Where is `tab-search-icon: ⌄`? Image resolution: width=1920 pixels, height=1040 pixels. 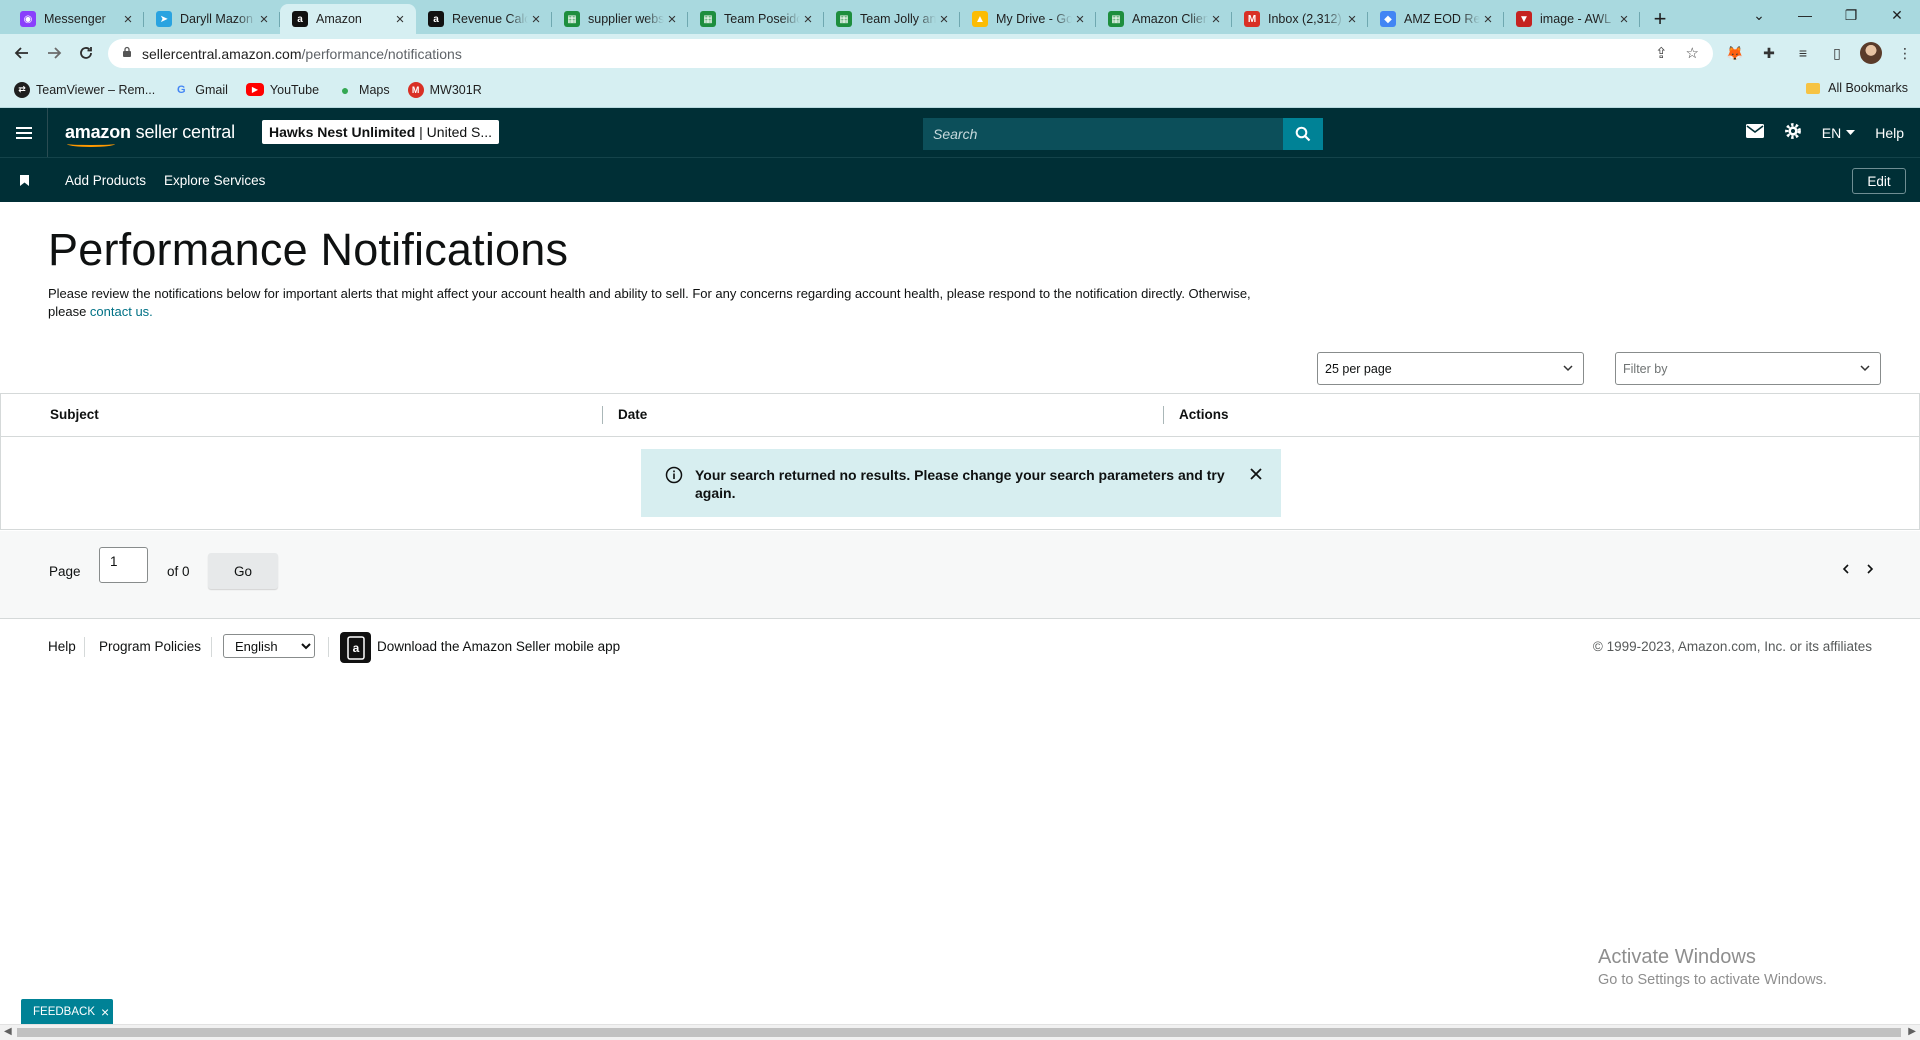
tab-search-icon: ⌄ is located at coordinates (1759, 15).